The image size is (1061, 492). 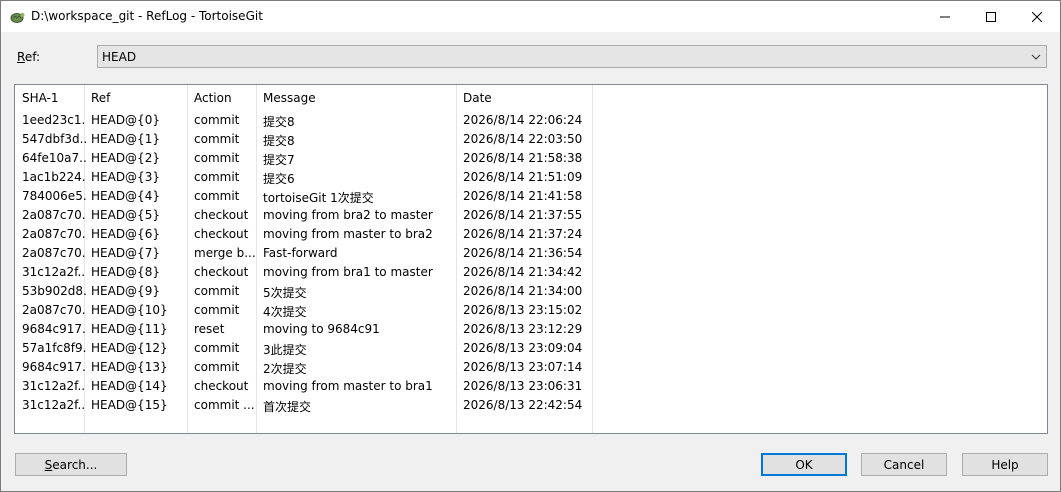 What do you see at coordinates (125, 291) in the screenshot?
I see `ref-cell: HEAD@{9}` at bounding box center [125, 291].